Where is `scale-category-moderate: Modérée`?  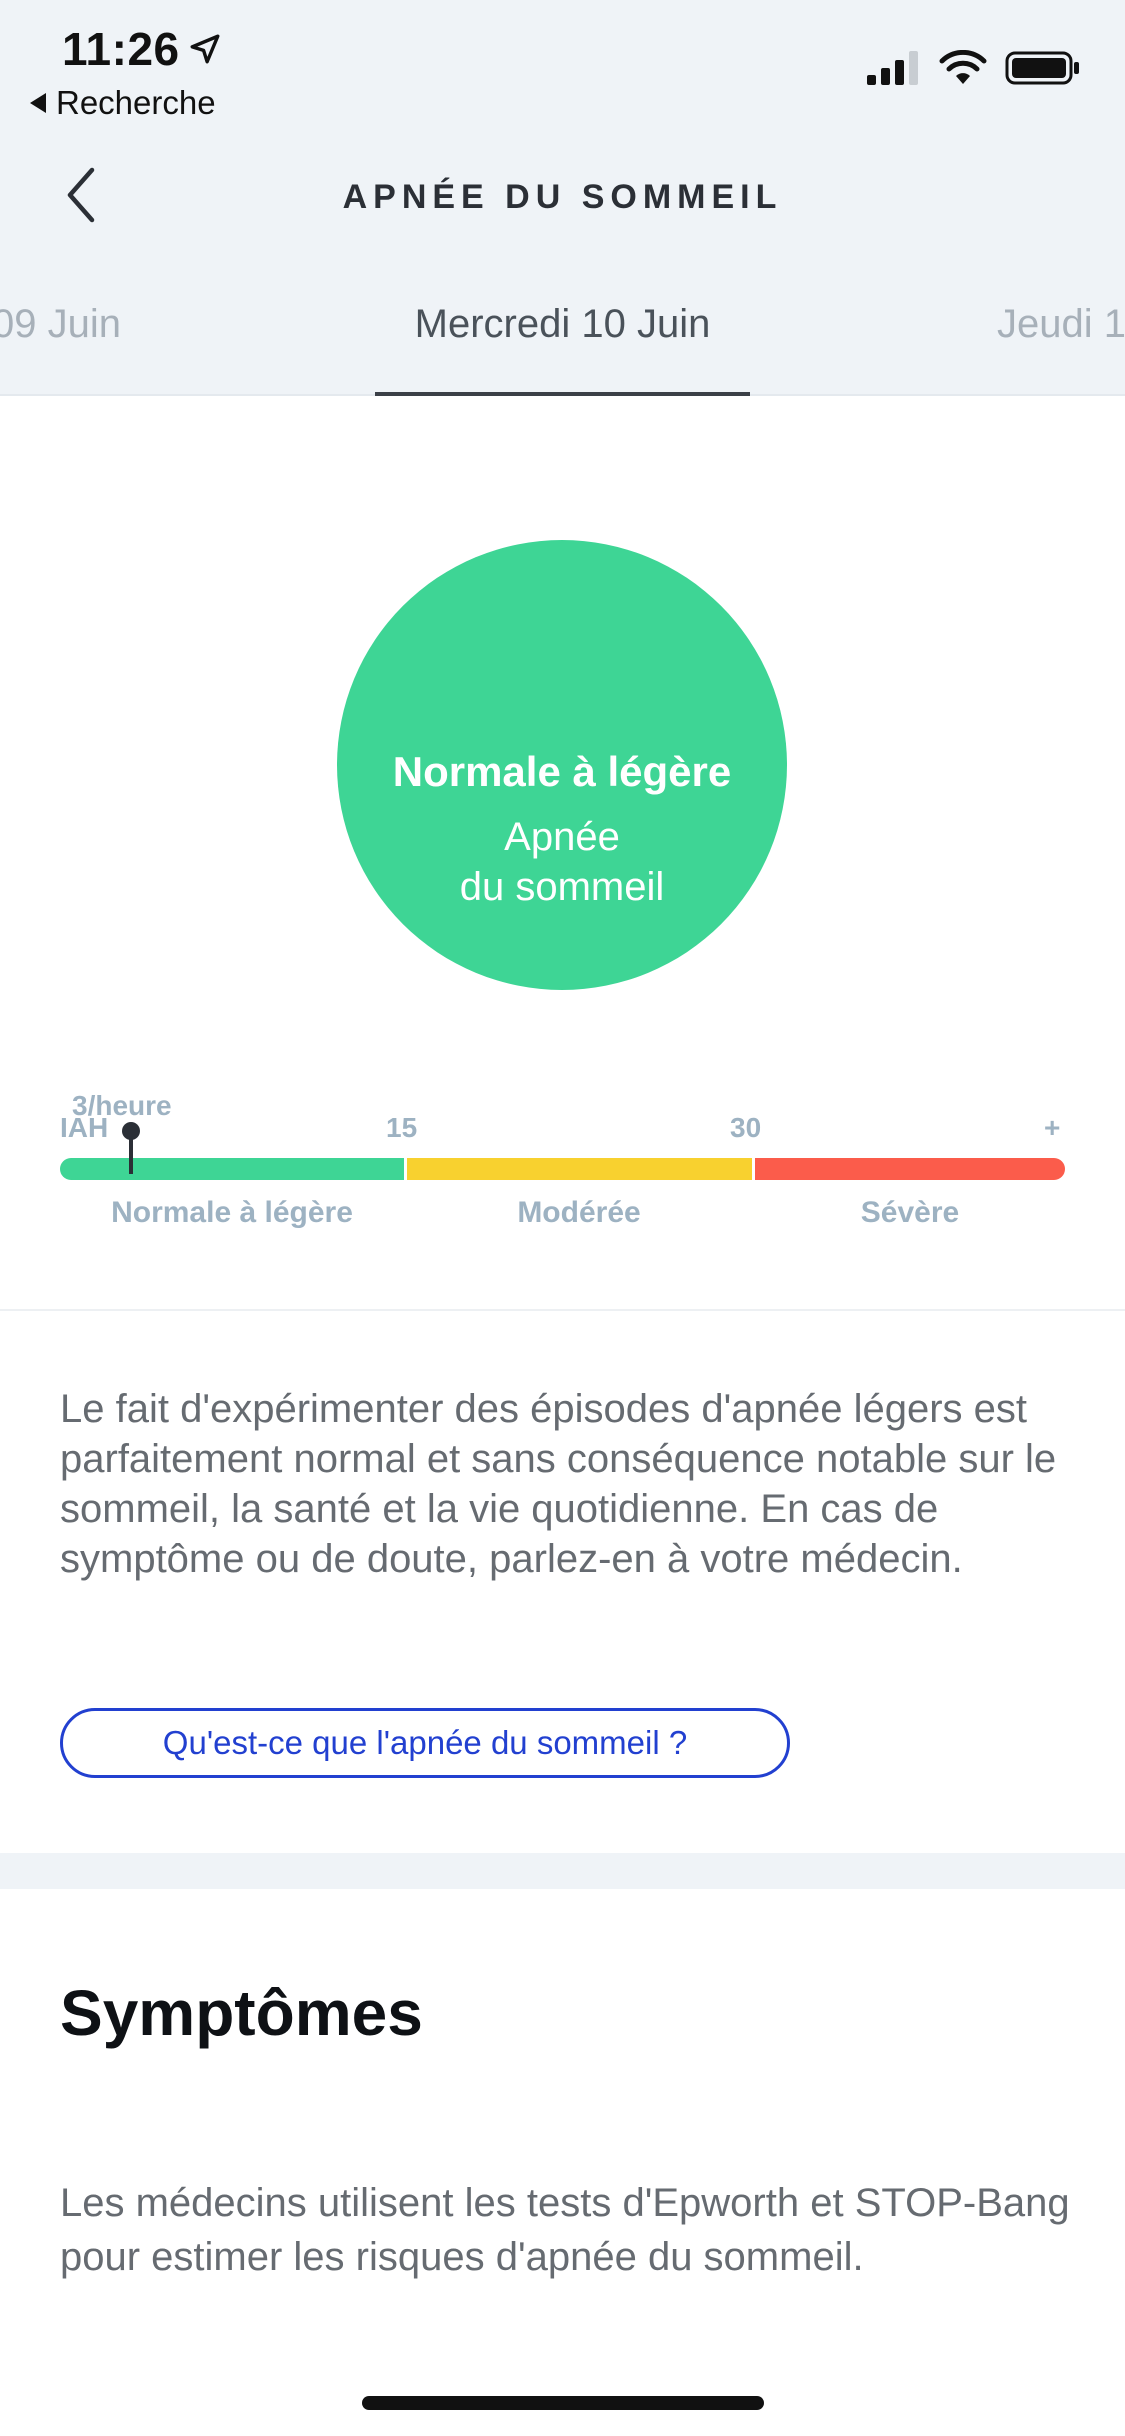 scale-category-moderate: Modérée is located at coordinates (579, 1212).